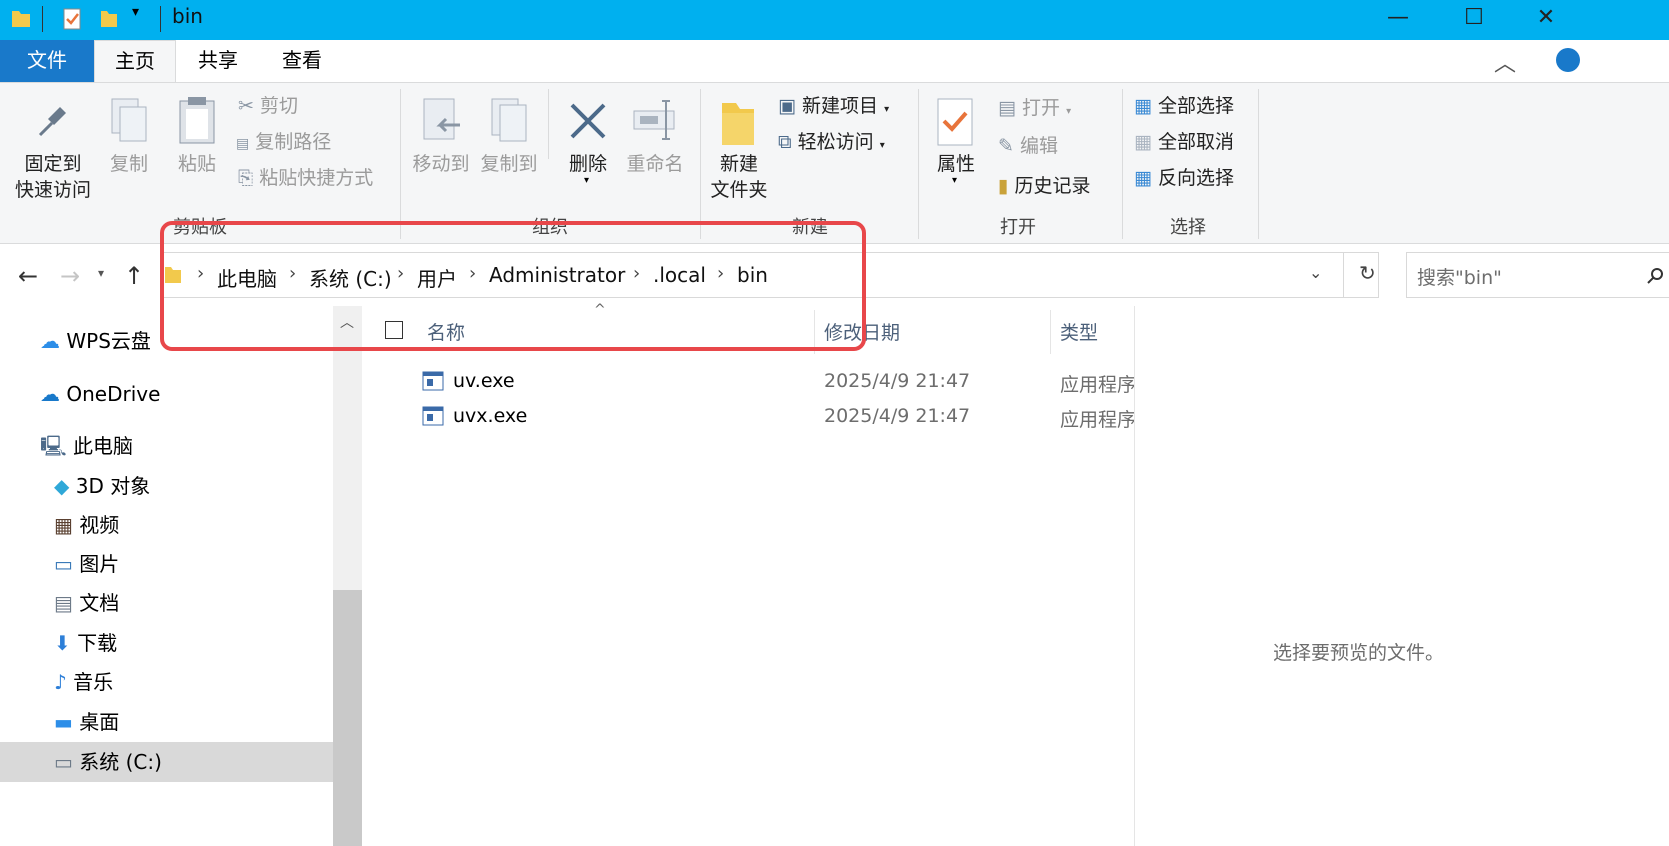 The width and height of the screenshot is (1669, 846). I want to click on delete-label: 删除, so click(587, 164).